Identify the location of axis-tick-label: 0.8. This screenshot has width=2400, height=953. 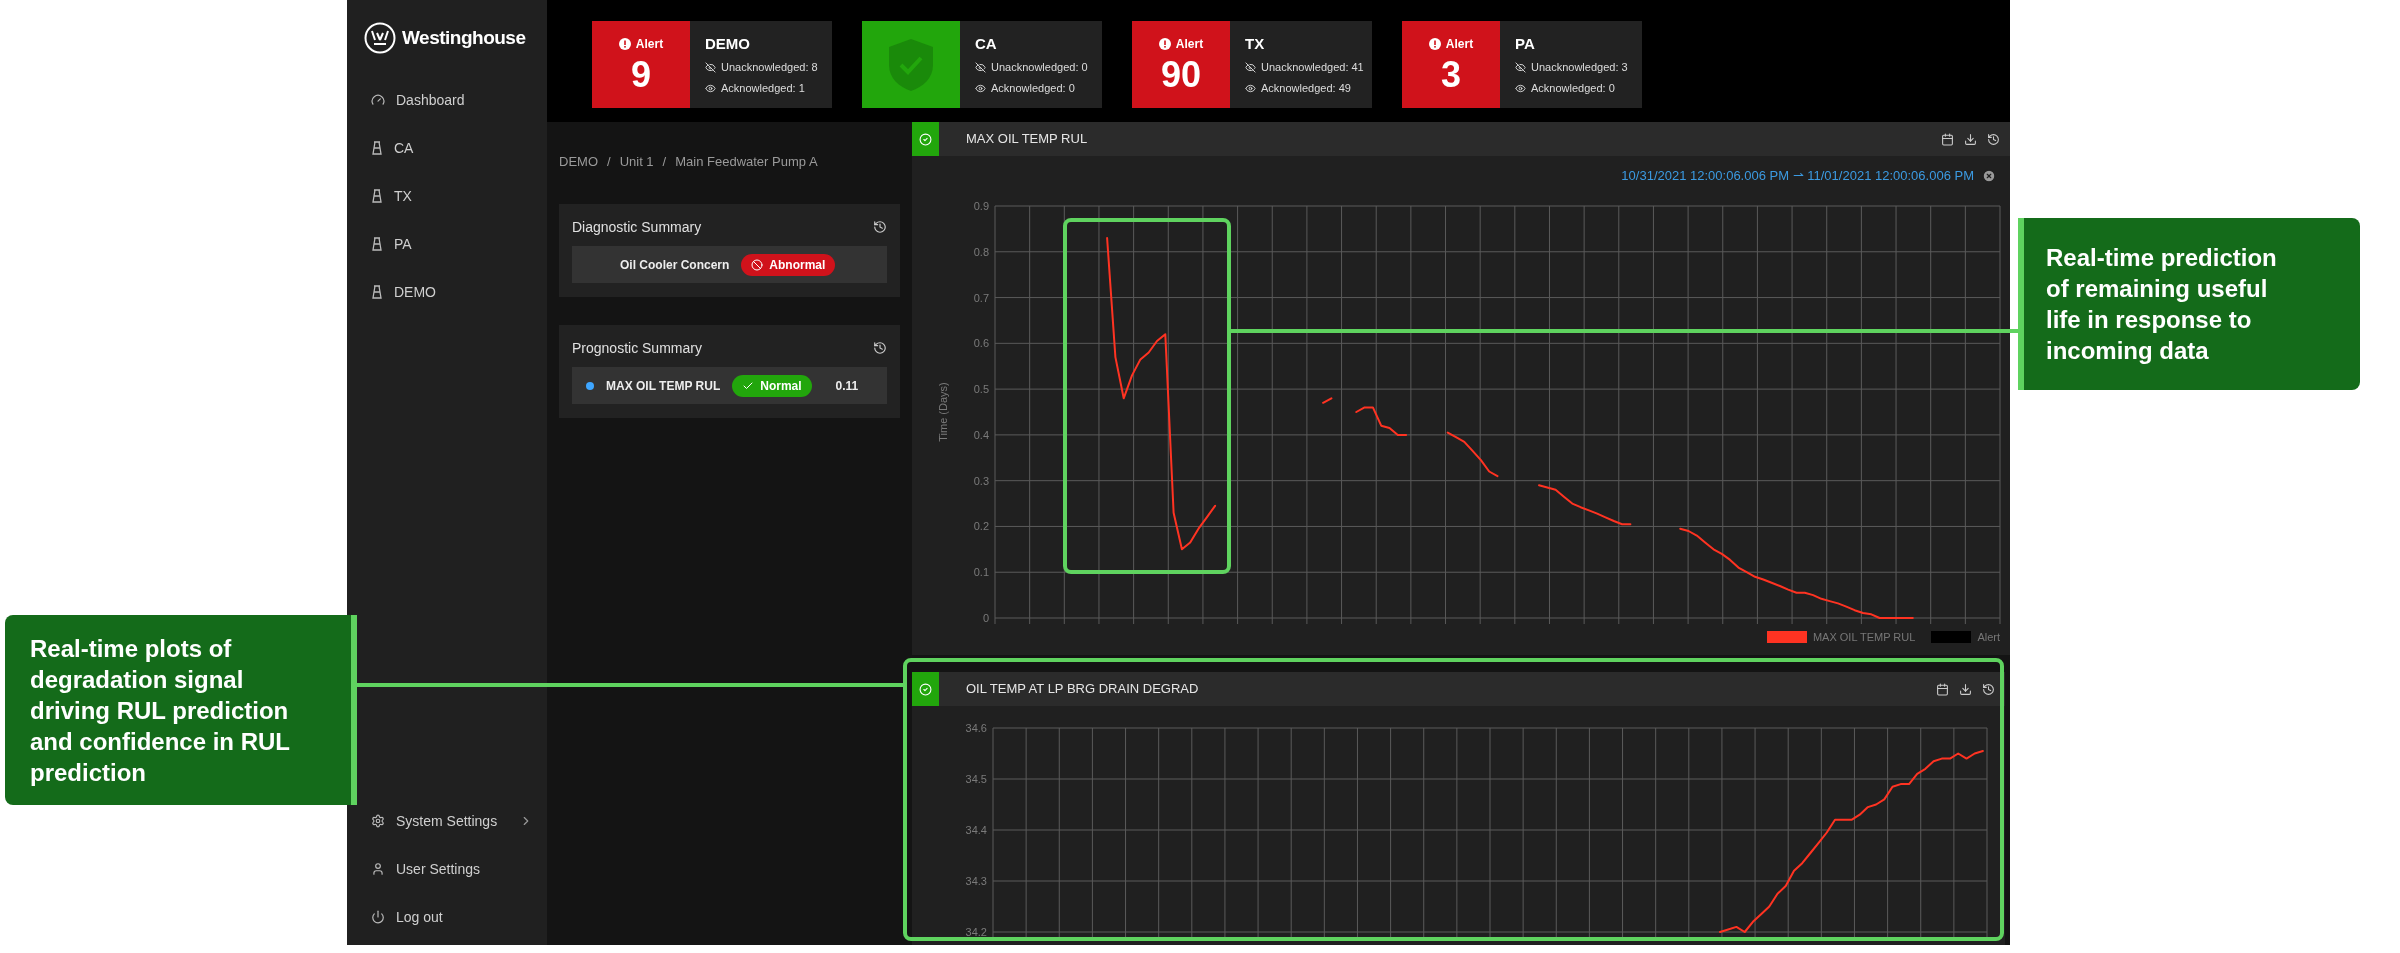
(981, 251).